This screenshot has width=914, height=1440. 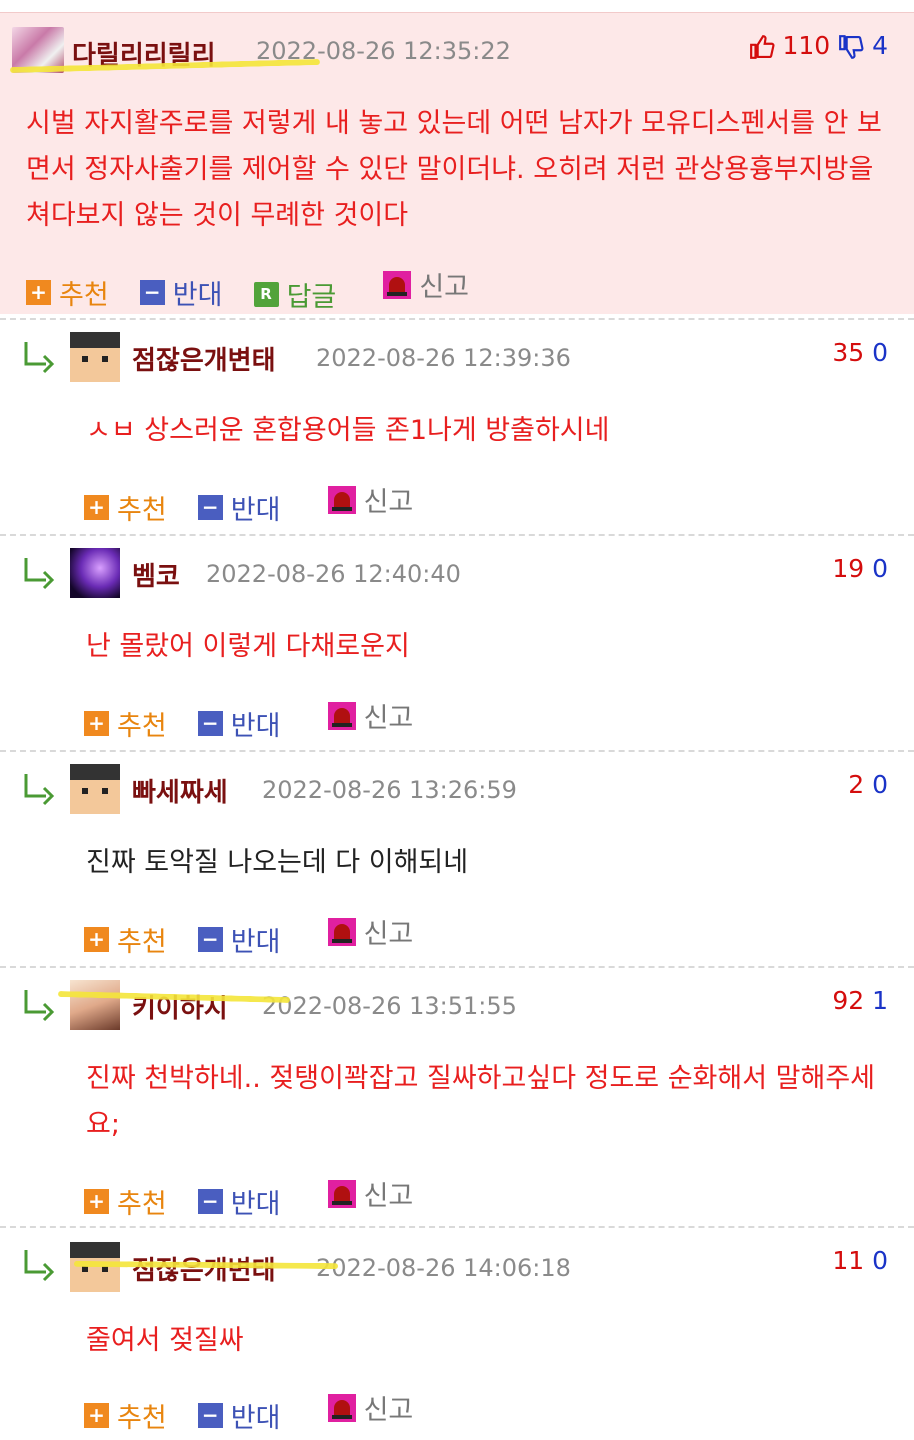 I want to click on comment-body: ㅅㅂ 상스러운 혼합용어들 존1나게 방출하시네, so click(x=348, y=430).